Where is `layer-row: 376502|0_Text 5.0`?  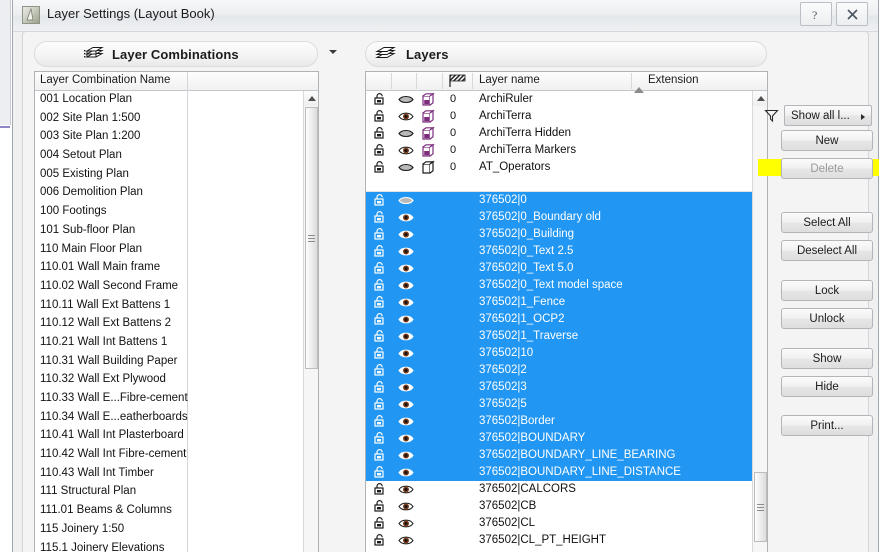
layer-row: 376502|0_Text 5.0 is located at coordinates (566, 268).